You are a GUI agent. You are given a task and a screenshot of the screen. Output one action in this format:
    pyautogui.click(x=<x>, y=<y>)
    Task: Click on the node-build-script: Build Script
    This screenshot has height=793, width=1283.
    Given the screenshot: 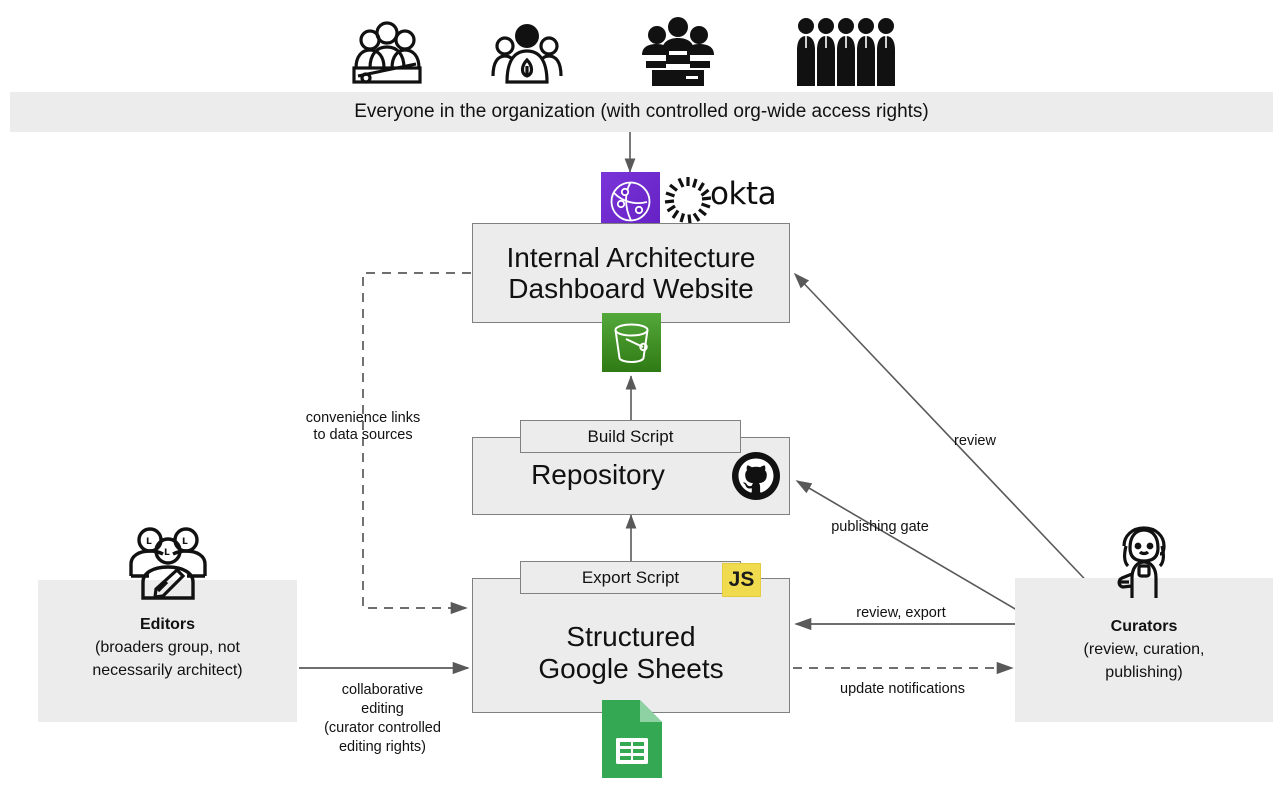 What is the action you would take?
    pyautogui.click(x=630, y=436)
    